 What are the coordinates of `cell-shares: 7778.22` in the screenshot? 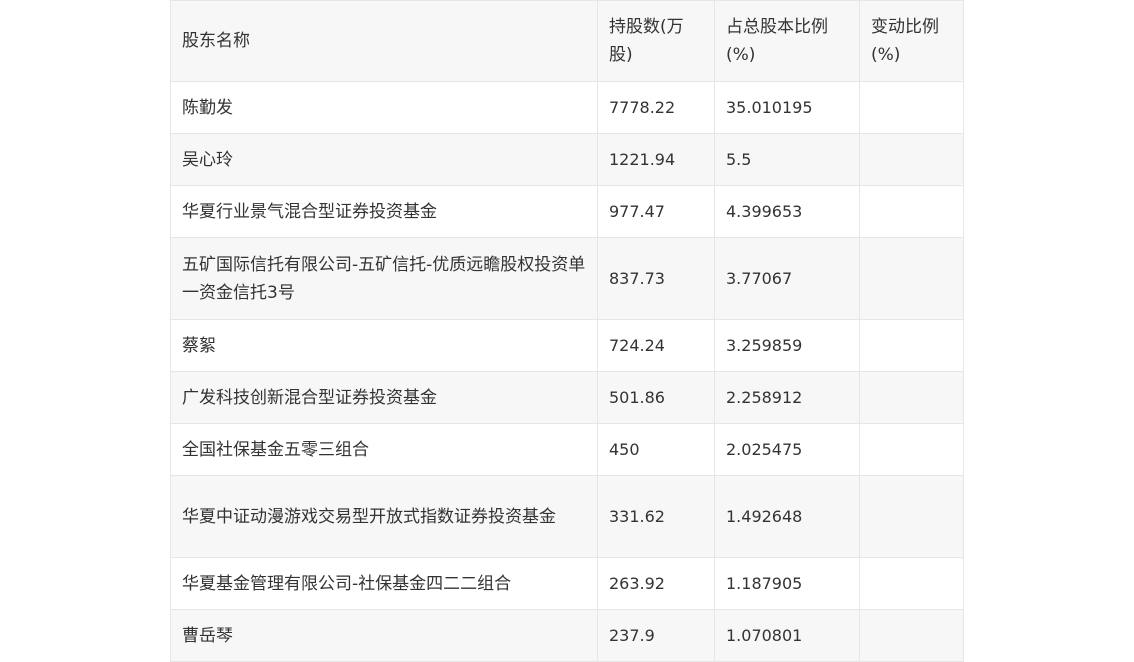 It's located at (656, 107).